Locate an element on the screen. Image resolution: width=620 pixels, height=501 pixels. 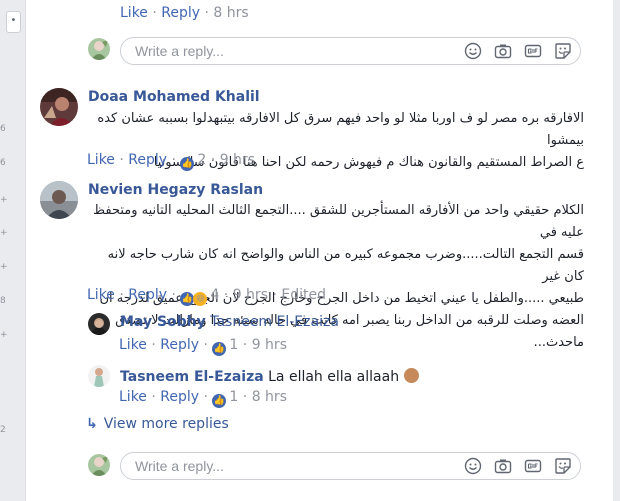
emoji-glyph is located at coordinates (411, 375).